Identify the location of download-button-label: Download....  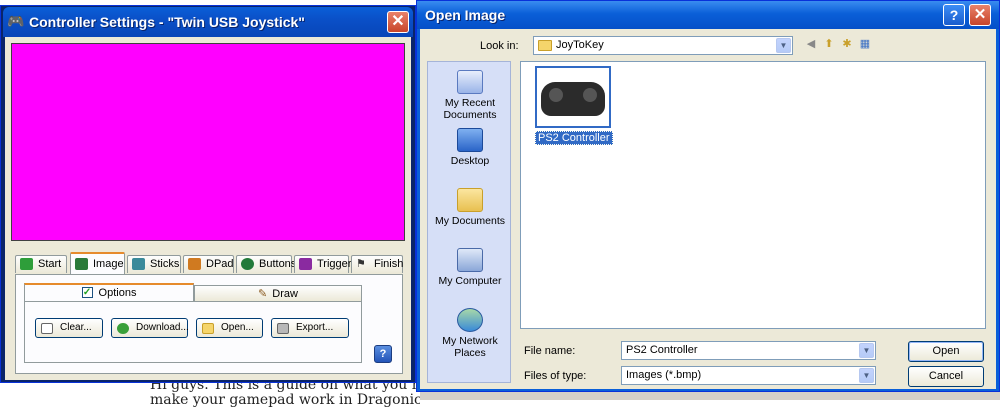
(162, 327).